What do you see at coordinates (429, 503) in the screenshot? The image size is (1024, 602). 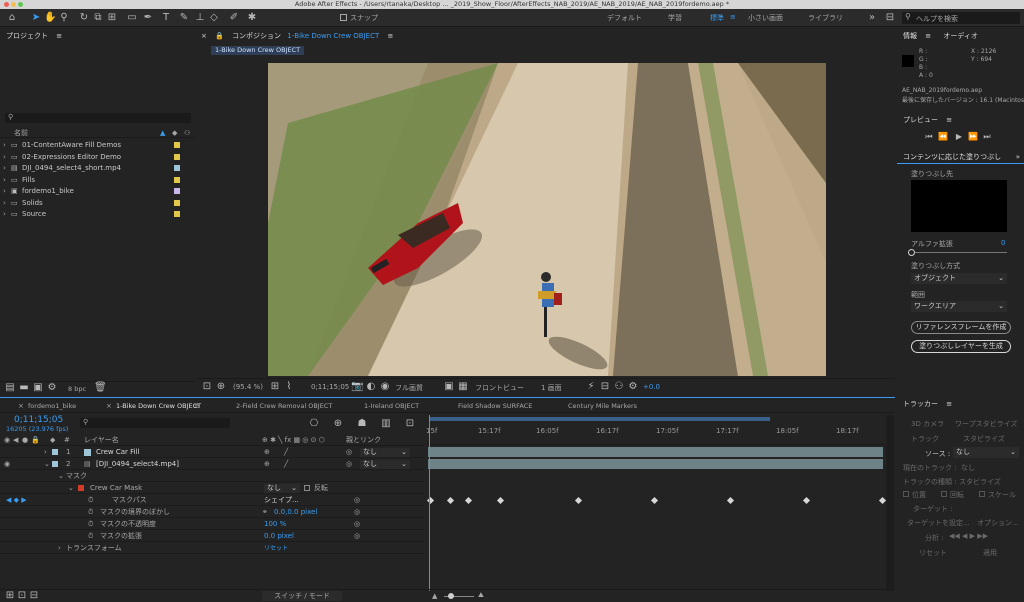 I see `current-time-indicator` at bounding box center [429, 503].